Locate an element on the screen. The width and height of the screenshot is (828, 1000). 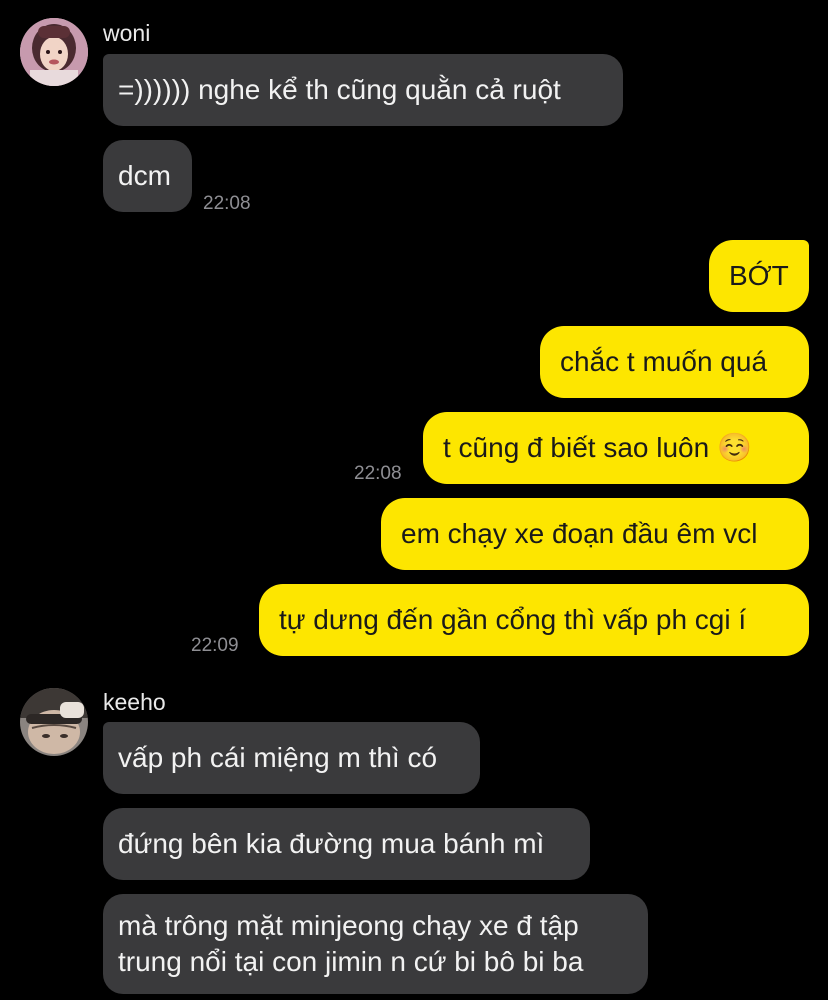
message-bubble-outgoing: BỚT is located at coordinates (759, 276).